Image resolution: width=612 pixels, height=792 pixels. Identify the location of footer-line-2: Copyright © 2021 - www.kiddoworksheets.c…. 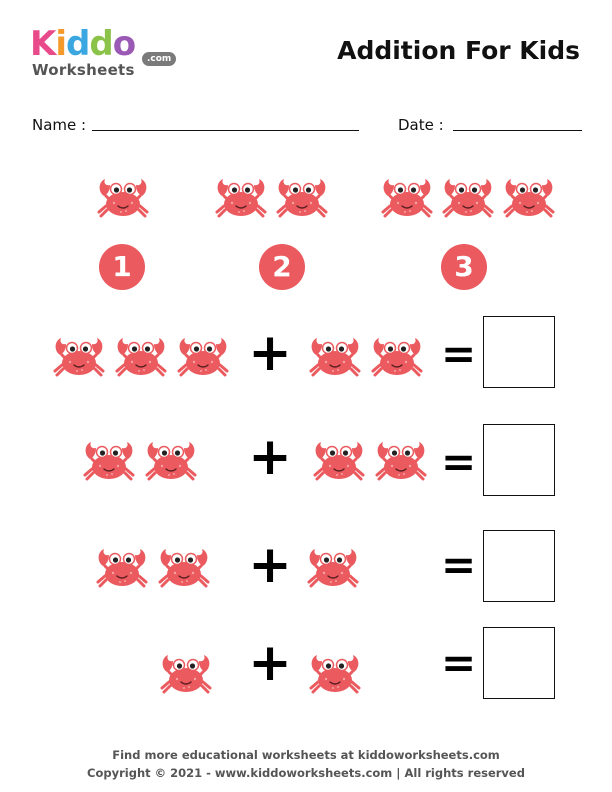
(306, 773).